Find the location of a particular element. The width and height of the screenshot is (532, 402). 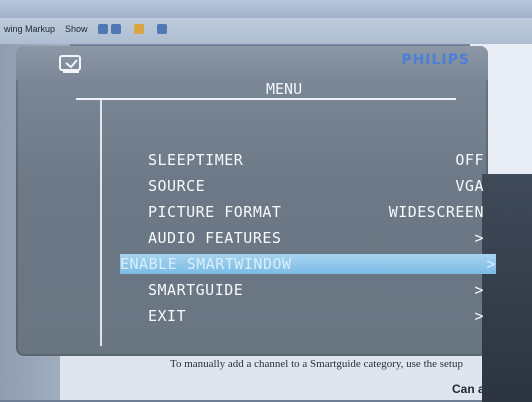

menu-item-label: AUDIO FEATURES is located at coordinates (215, 238).